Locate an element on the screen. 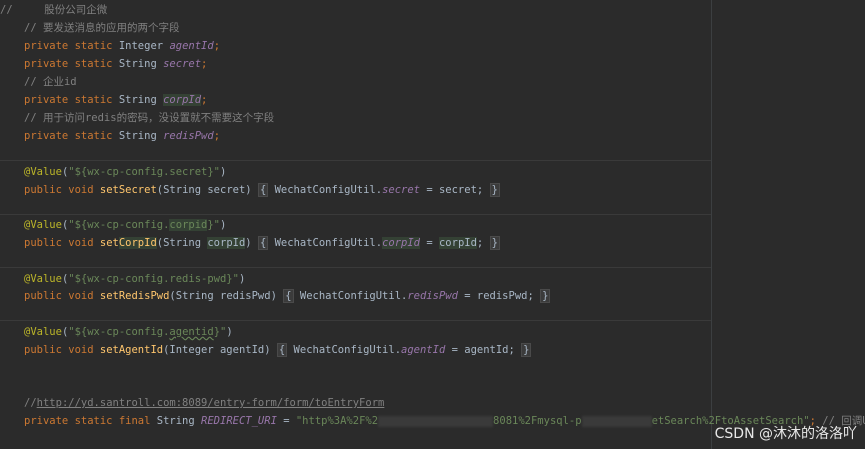 The image size is (865, 449). annotation-line-secret: @Value("${wx-cp-config.secret}") is located at coordinates (125, 172).